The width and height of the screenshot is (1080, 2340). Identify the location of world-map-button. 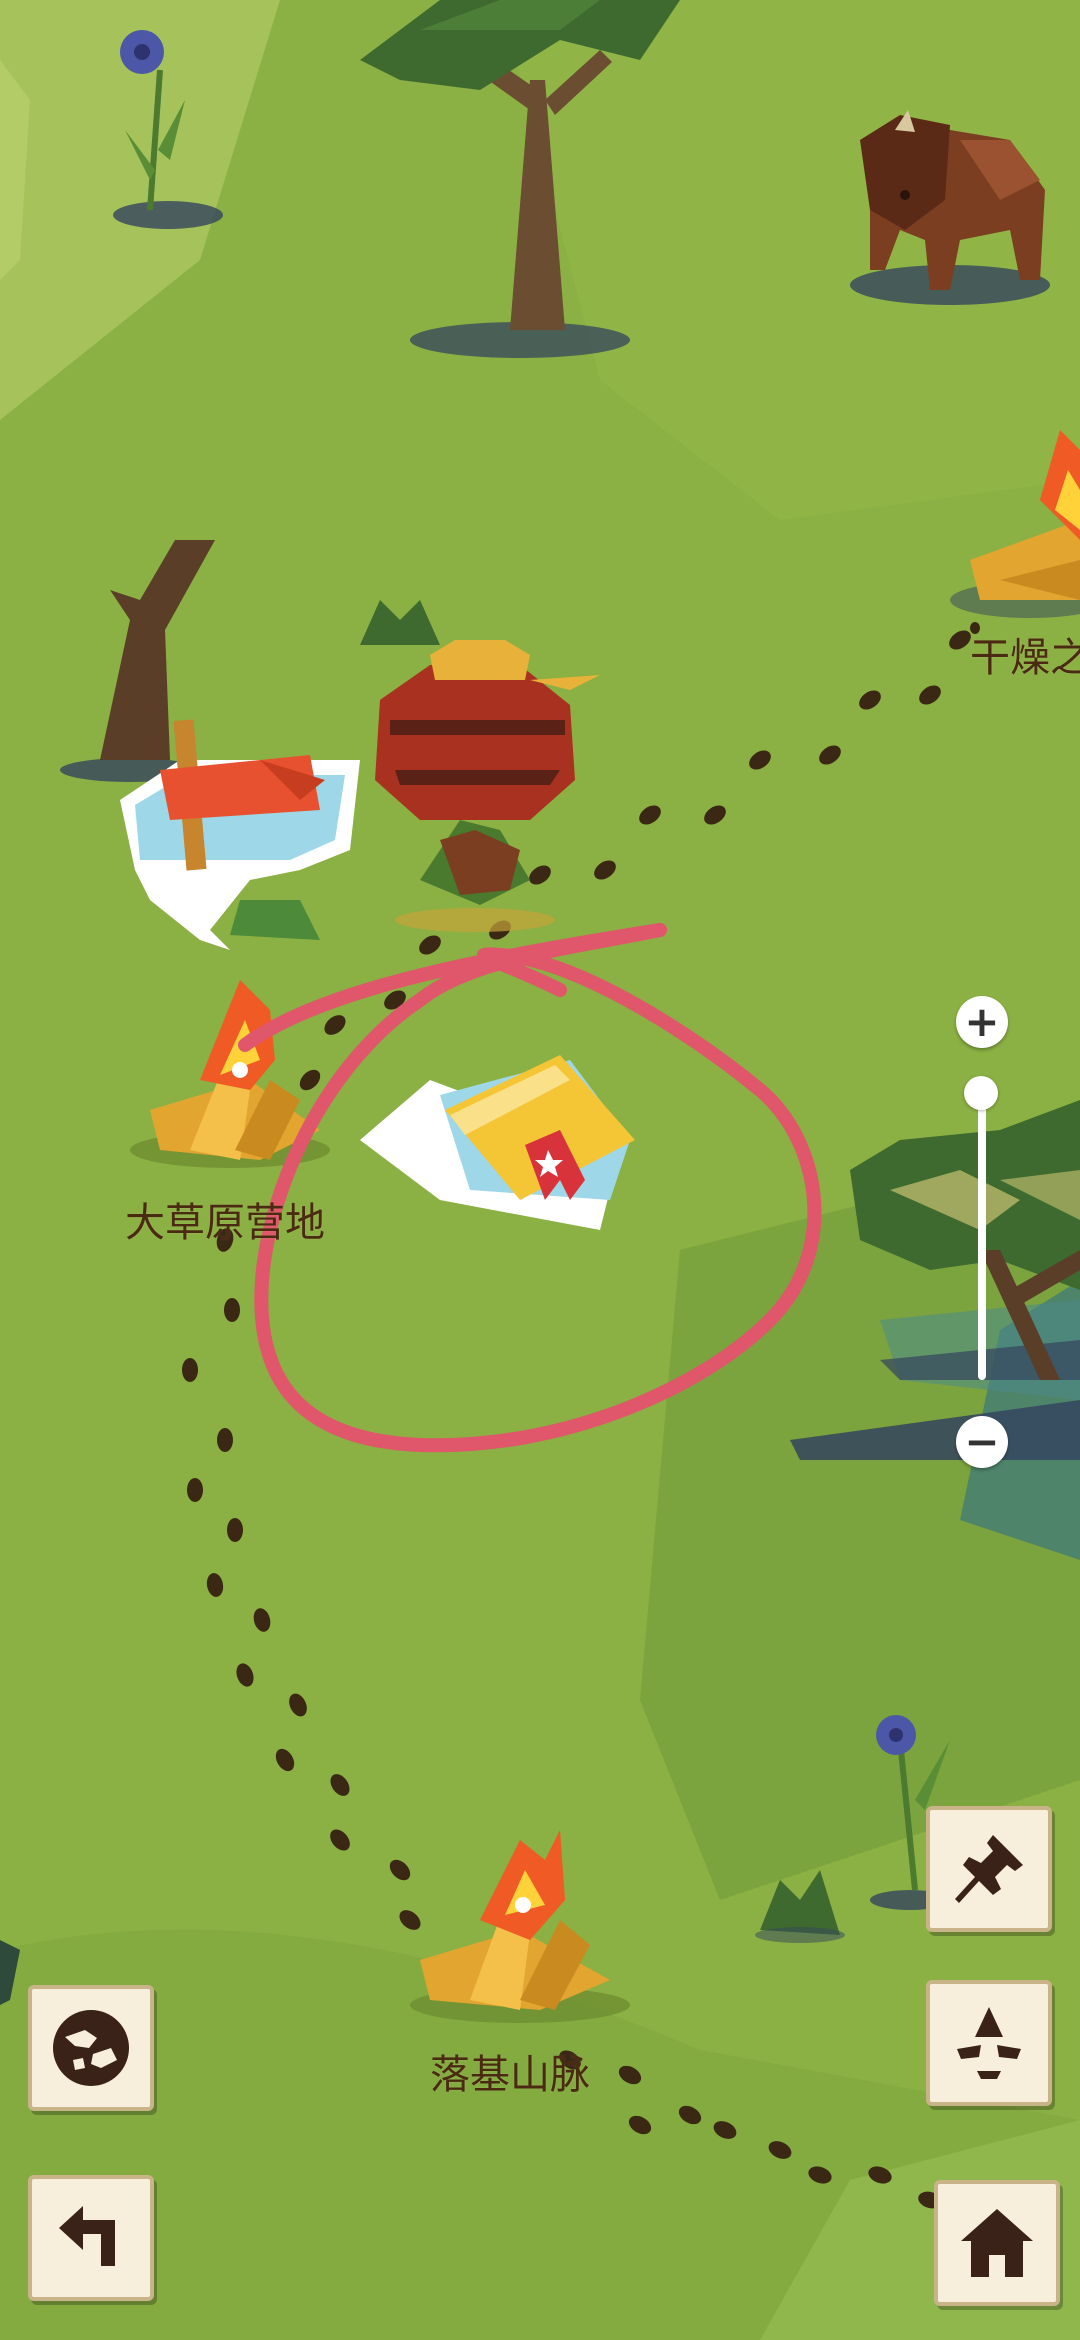
(91, 2048).